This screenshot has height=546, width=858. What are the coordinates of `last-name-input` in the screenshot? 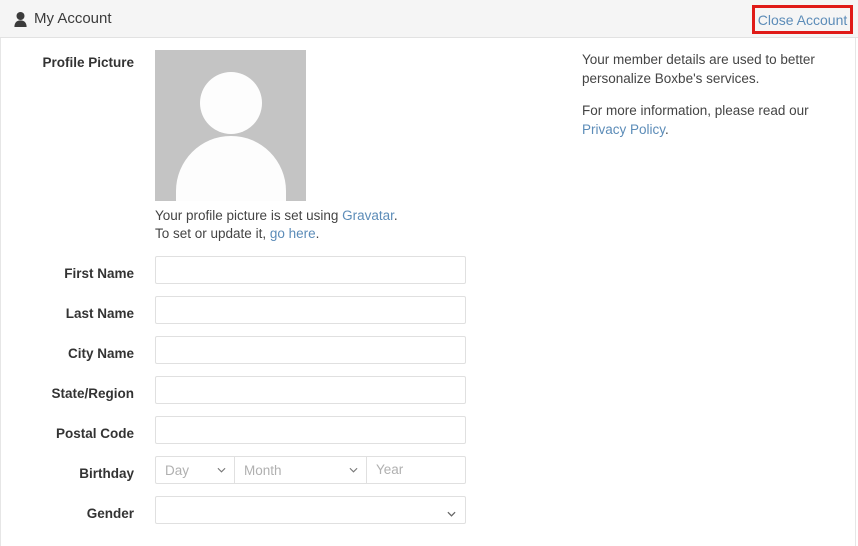 It's located at (310, 310).